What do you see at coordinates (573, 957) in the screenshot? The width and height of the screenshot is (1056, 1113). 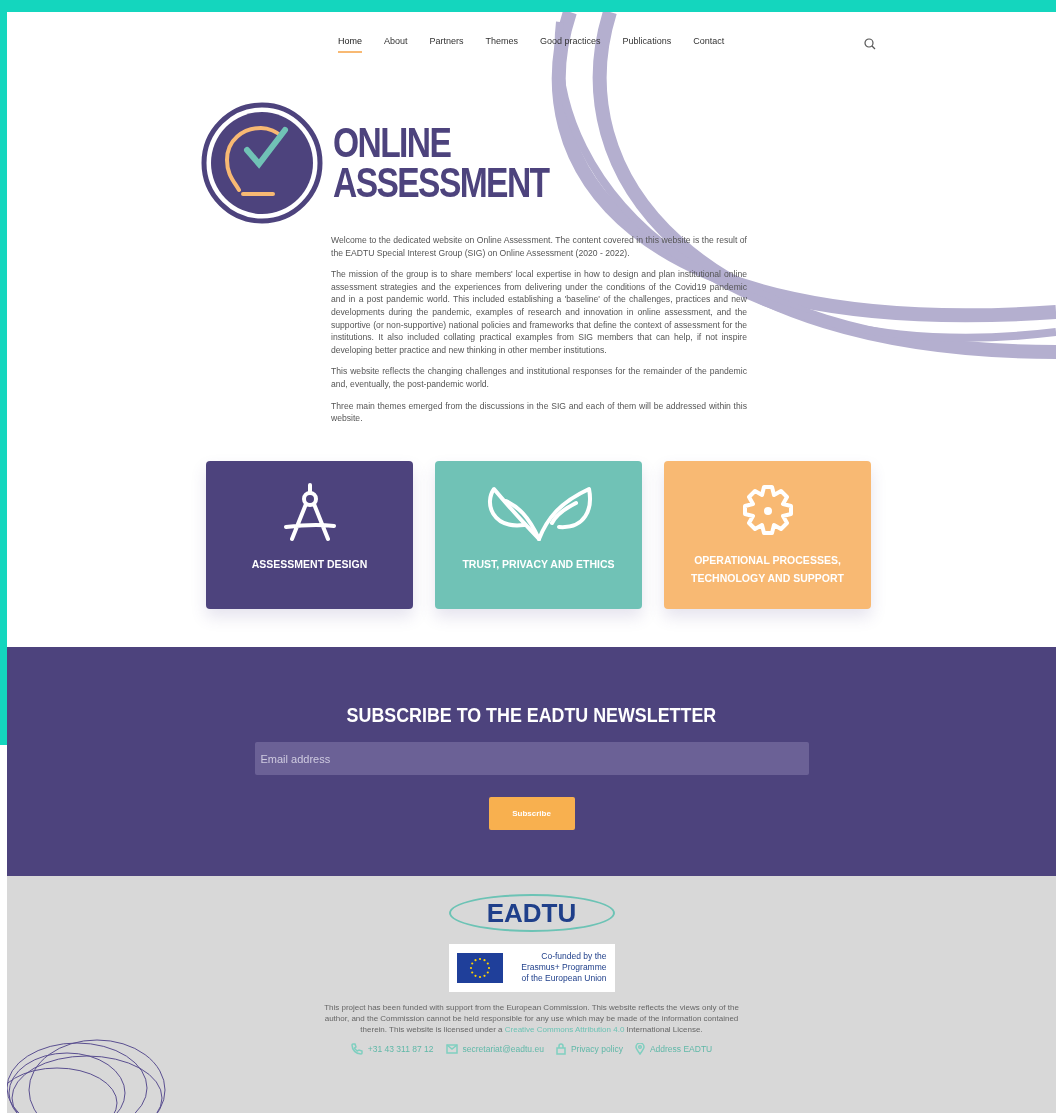 I see `erasmus-text: Co-funded by the` at bounding box center [573, 957].